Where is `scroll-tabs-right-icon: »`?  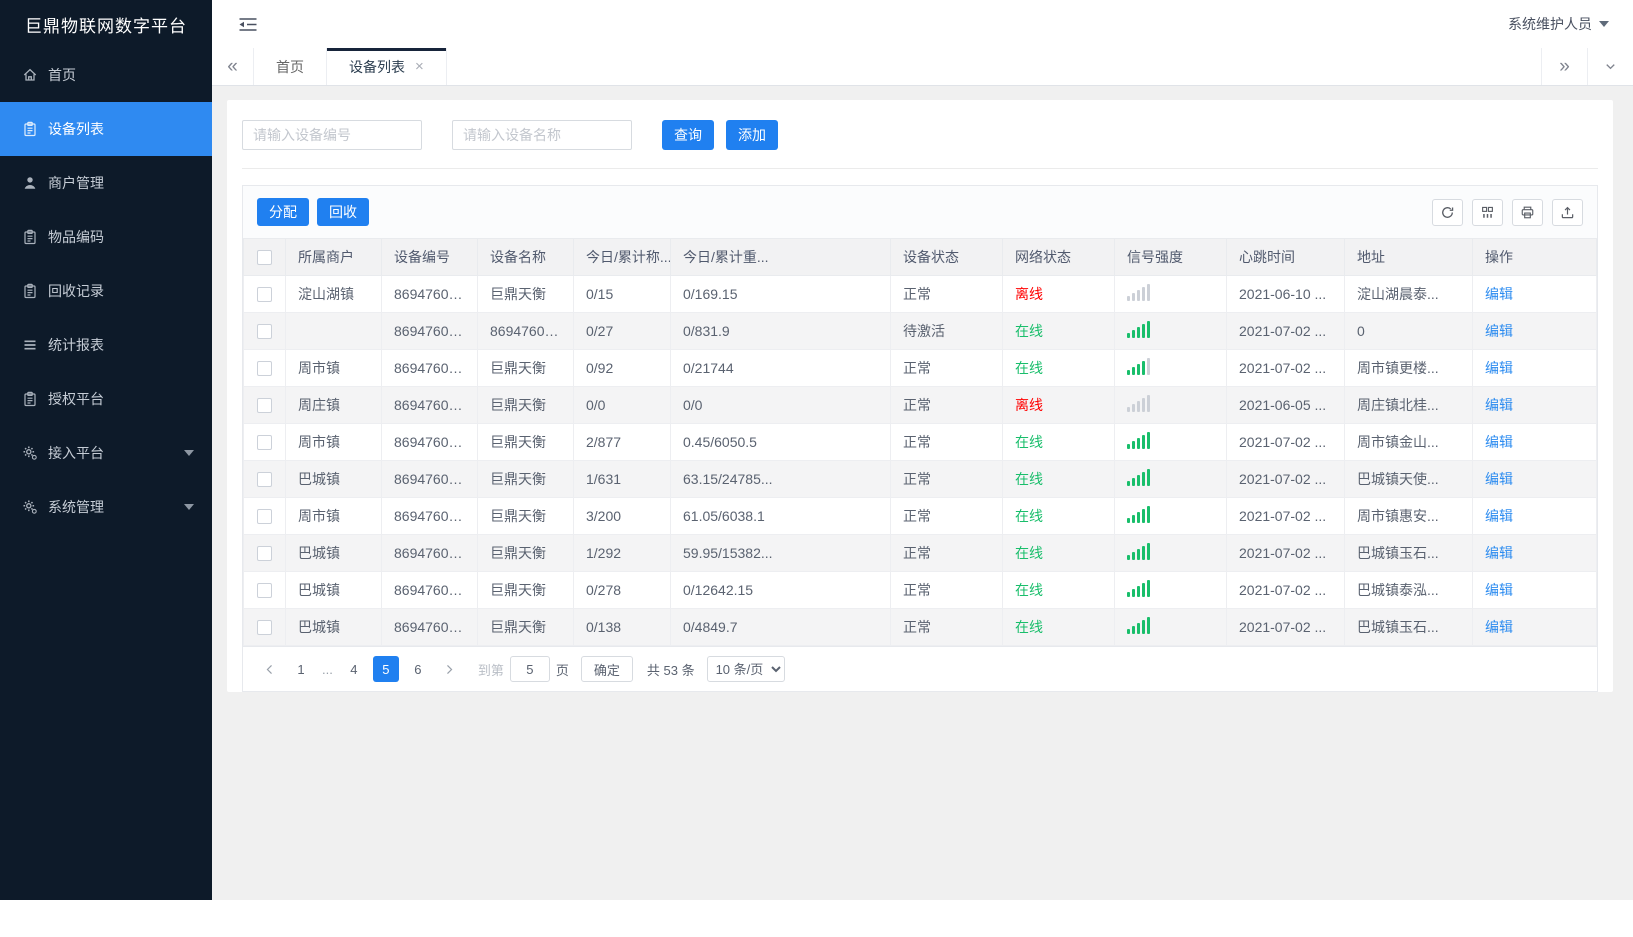
scroll-tabs-right-icon: » is located at coordinates (1564, 66).